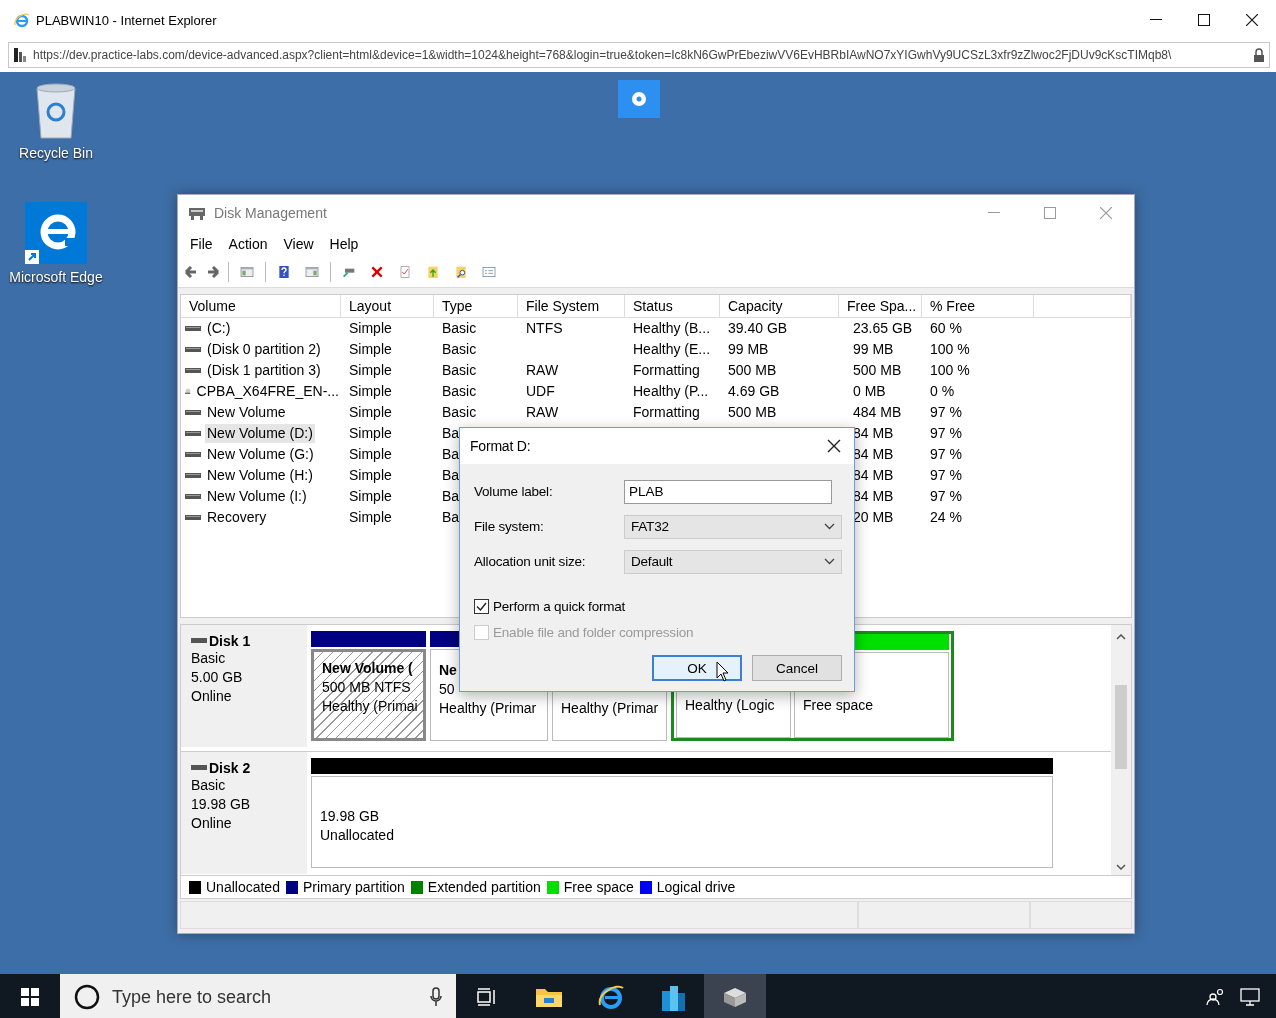 This screenshot has width=1276, height=1018. I want to click on volume-row-label: Recovery, so click(237, 517).